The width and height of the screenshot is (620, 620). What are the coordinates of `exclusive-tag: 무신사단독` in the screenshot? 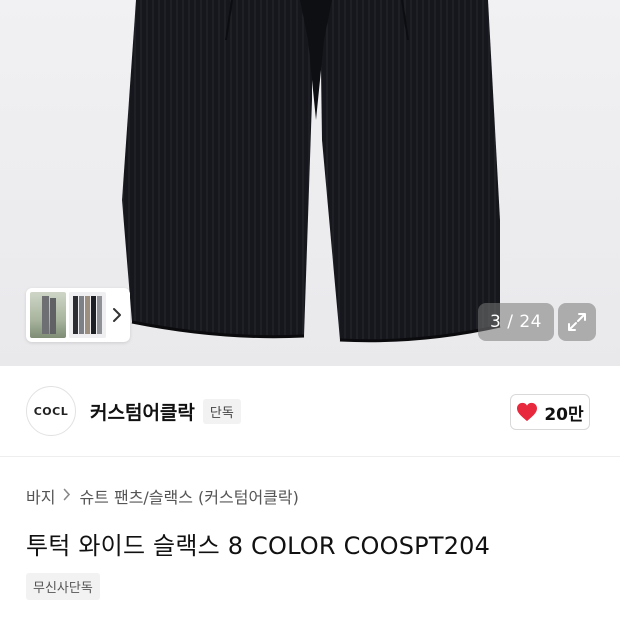 It's located at (63, 586).